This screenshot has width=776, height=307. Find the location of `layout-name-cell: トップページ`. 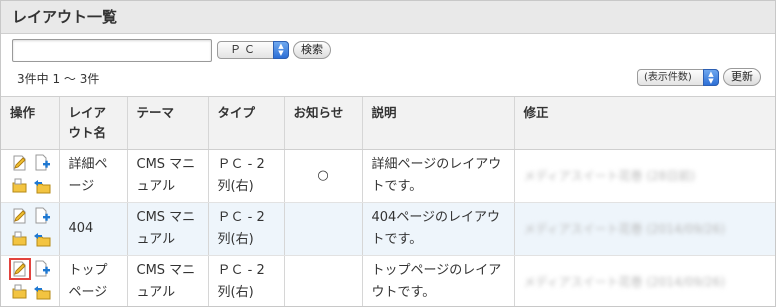

layout-name-cell: トップページ is located at coordinates (92, 280).